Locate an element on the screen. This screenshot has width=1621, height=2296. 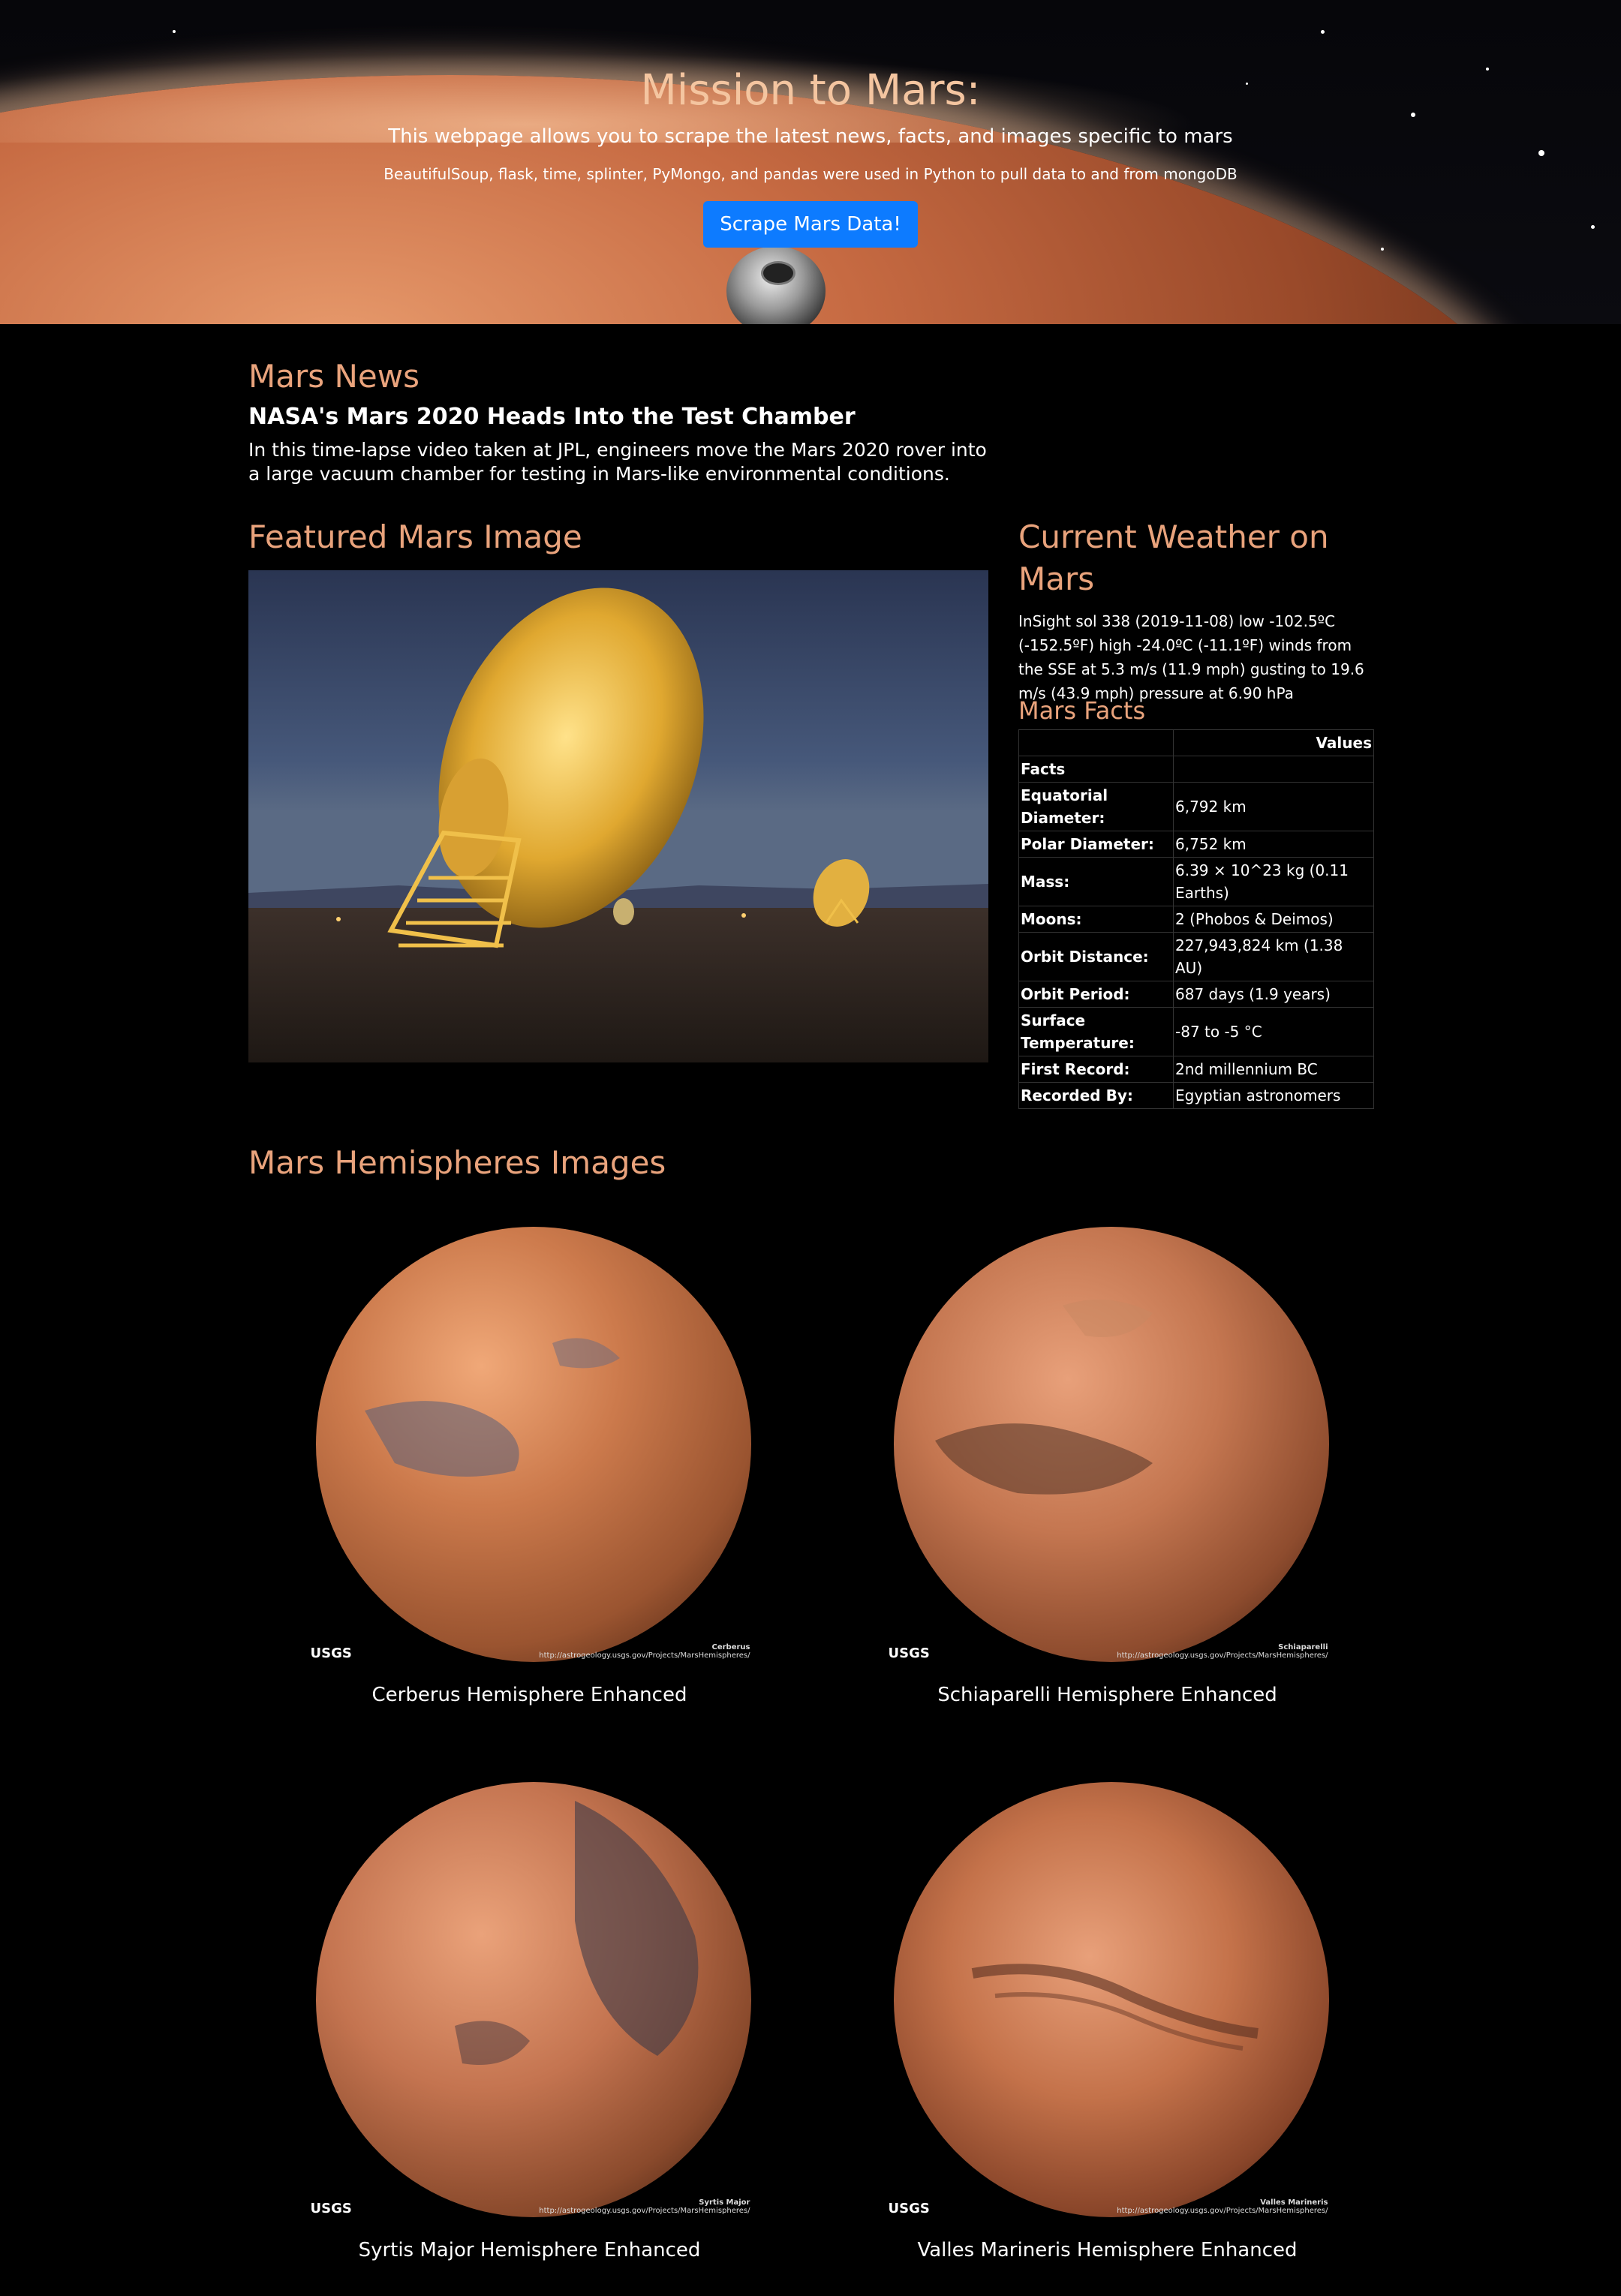
news-heading: Mars News is located at coordinates (334, 376).